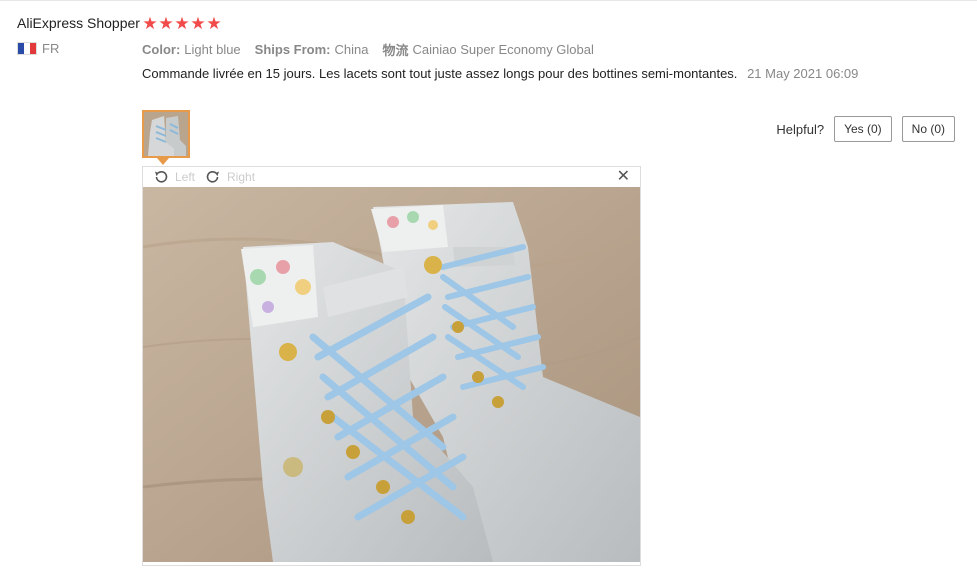 This screenshot has height=584, width=977. Describe the element at coordinates (185, 177) in the screenshot. I see `rotate-left-label: Left` at that location.